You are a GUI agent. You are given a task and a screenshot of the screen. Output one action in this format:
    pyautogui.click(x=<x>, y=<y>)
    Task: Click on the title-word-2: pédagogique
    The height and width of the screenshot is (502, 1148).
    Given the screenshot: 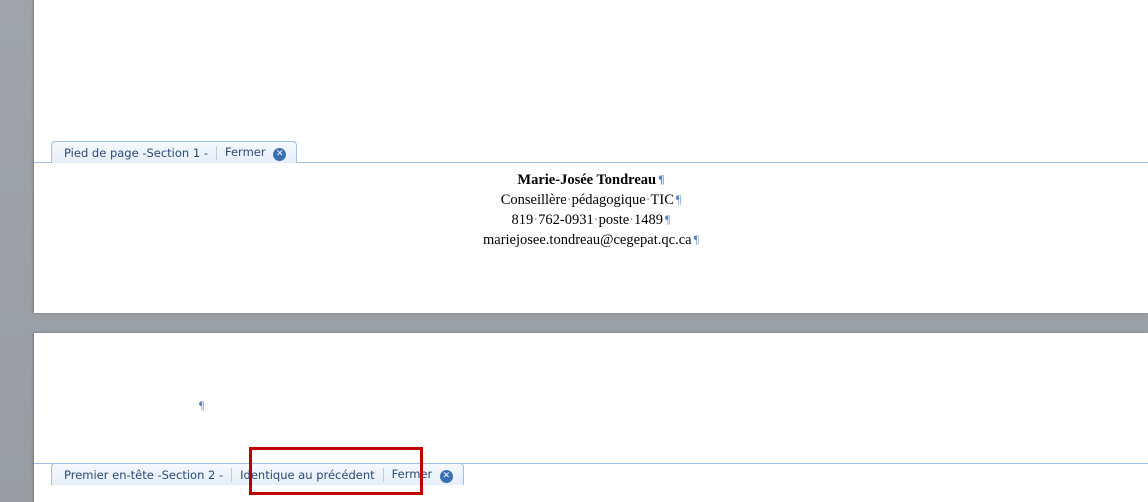 What is the action you would take?
    pyautogui.click(x=608, y=200)
    